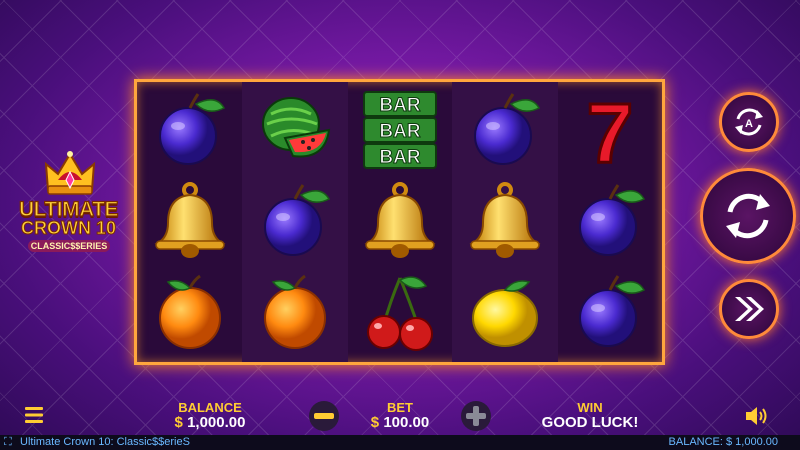 The image size is (800, 450). I want to click on speaker-icon, so click(756, 416).